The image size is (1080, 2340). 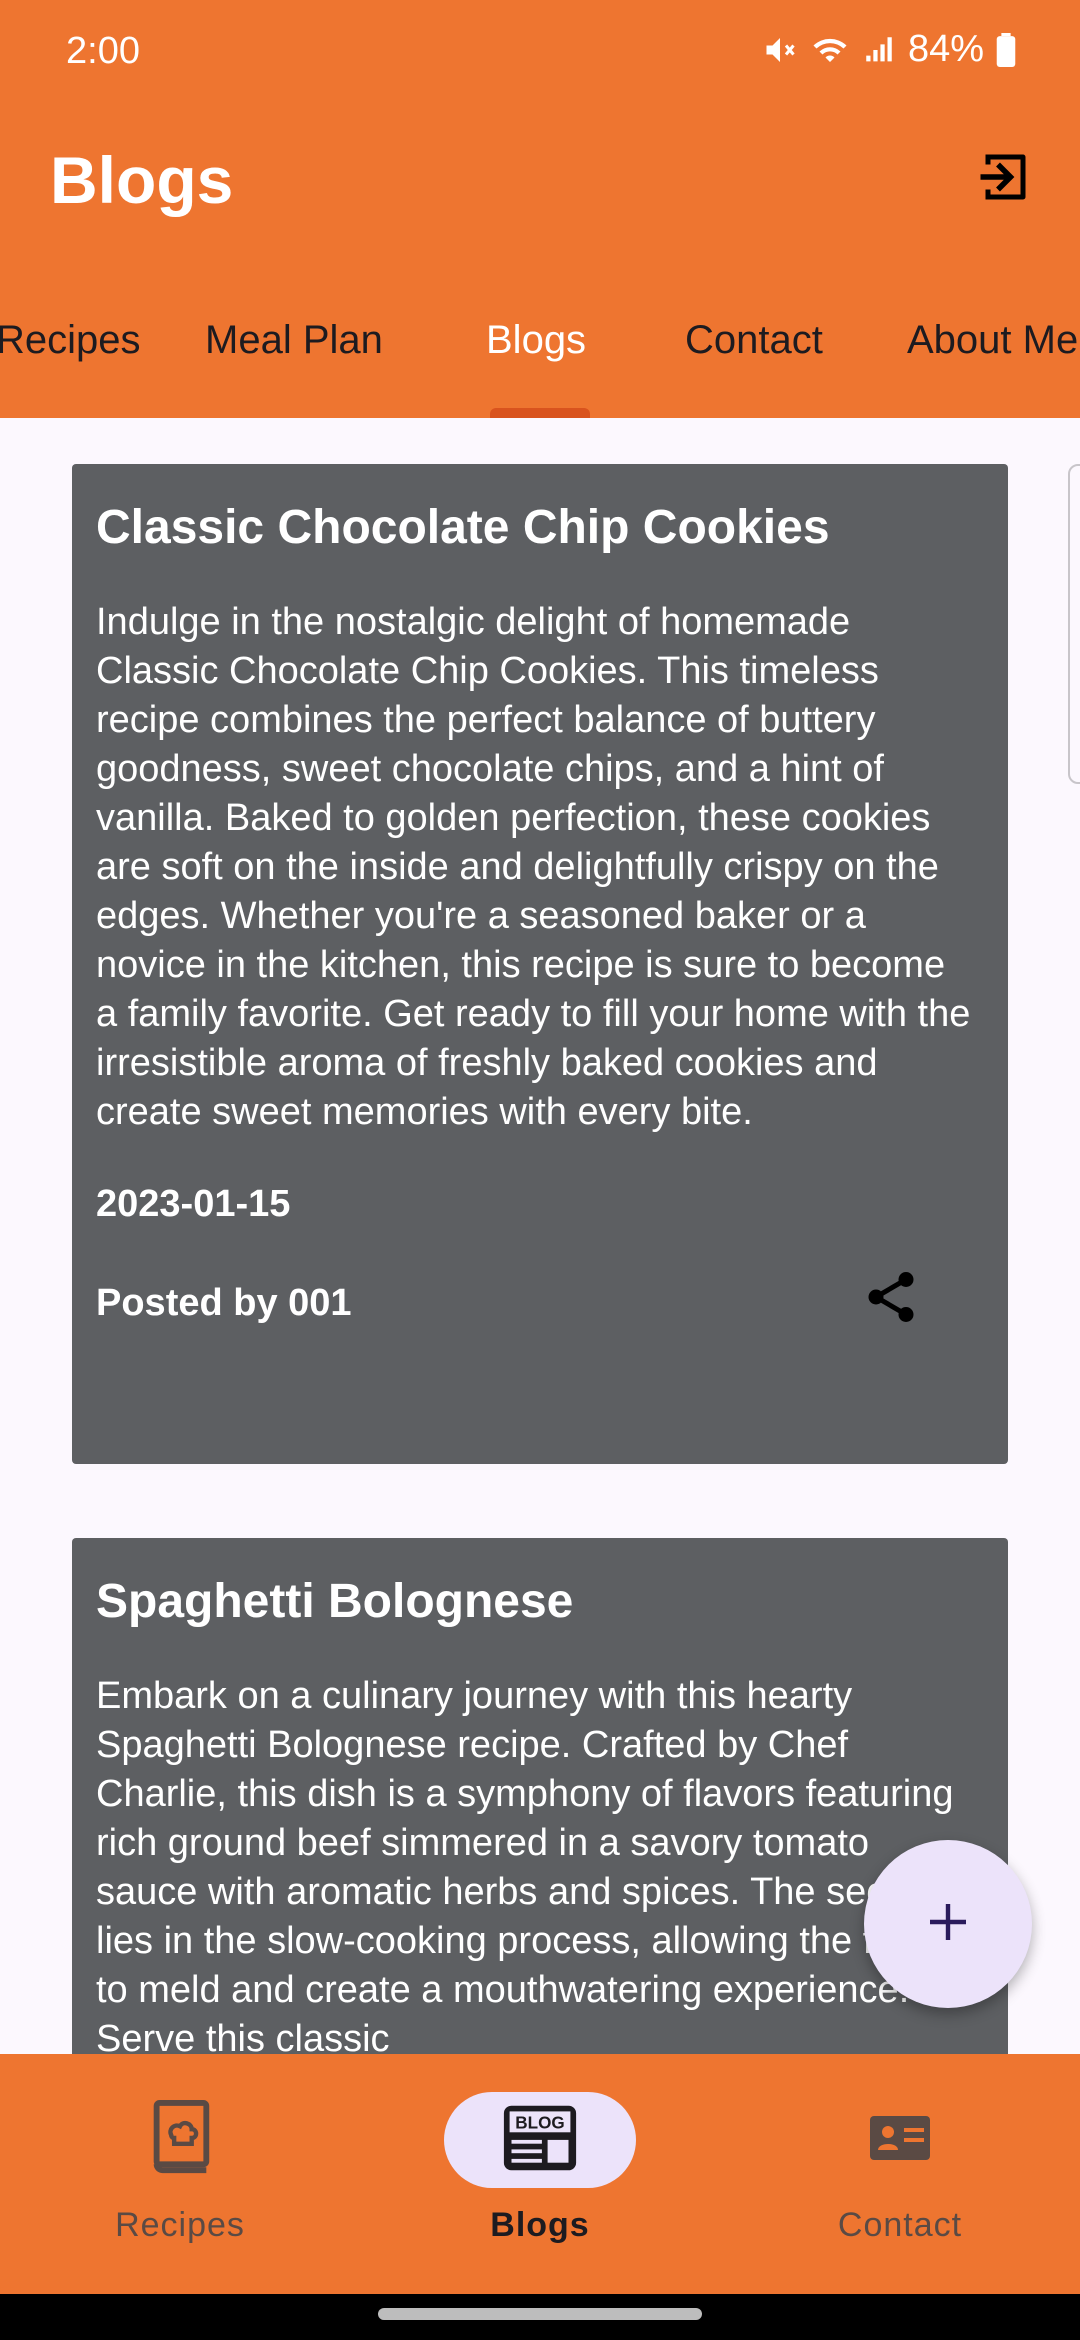 What do you see at coordinates (539, 2122) in the screenshot?
I see `blog-icon-text: BLOG` at bounding box center [539, 2122].